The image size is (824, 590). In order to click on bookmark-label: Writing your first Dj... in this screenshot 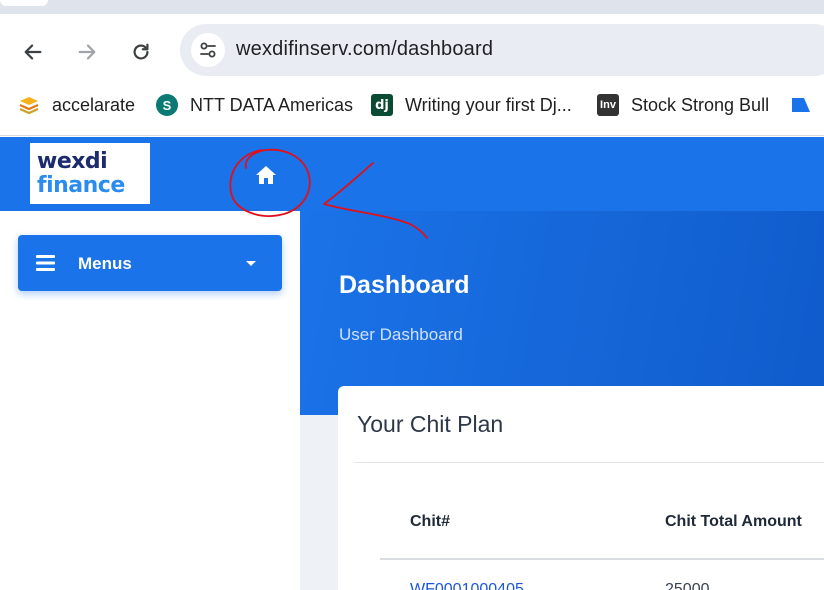, I will do `click(488, 104)`.